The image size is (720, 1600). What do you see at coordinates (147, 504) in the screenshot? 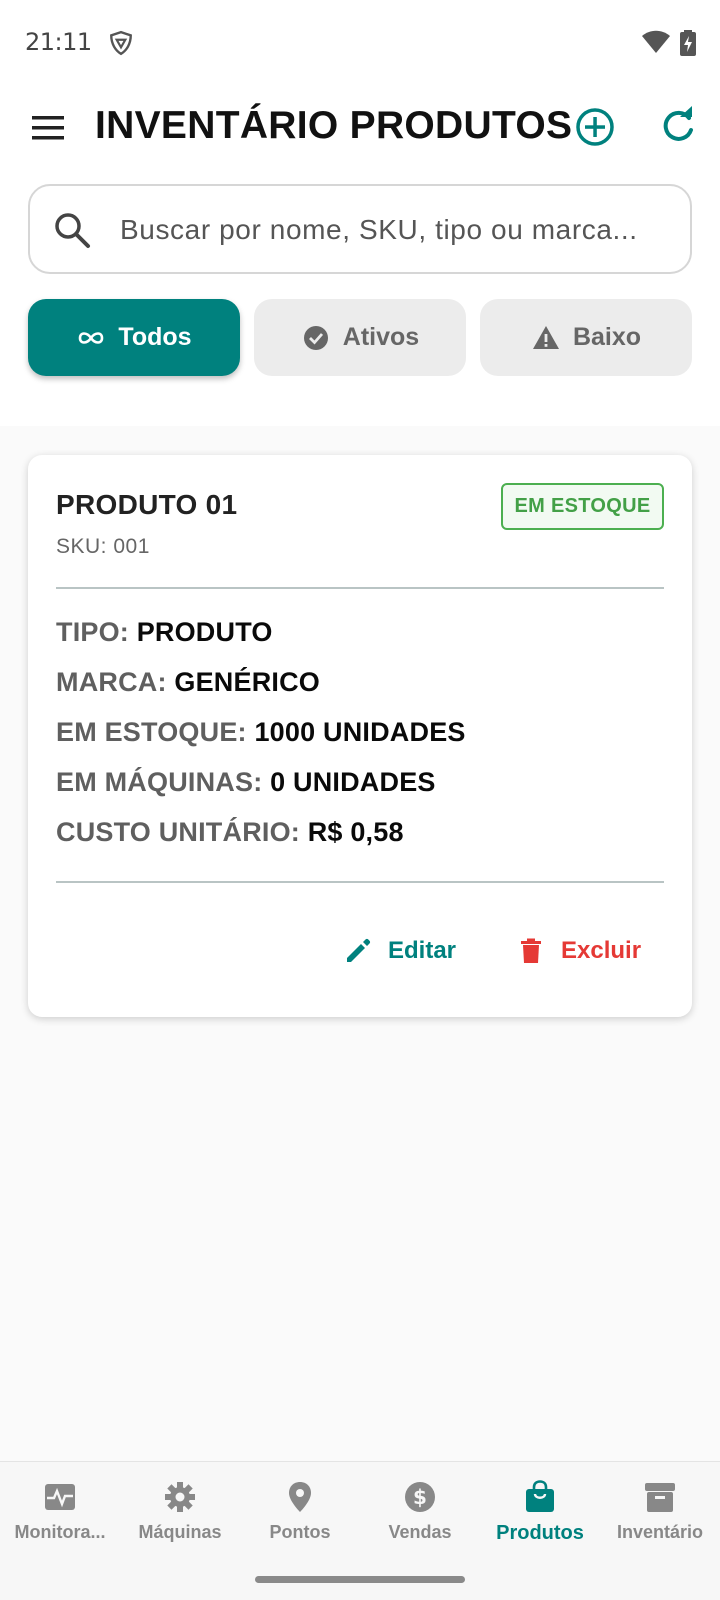
I see `product-name: PRODUTO 01` at bounding box center [147, 504].